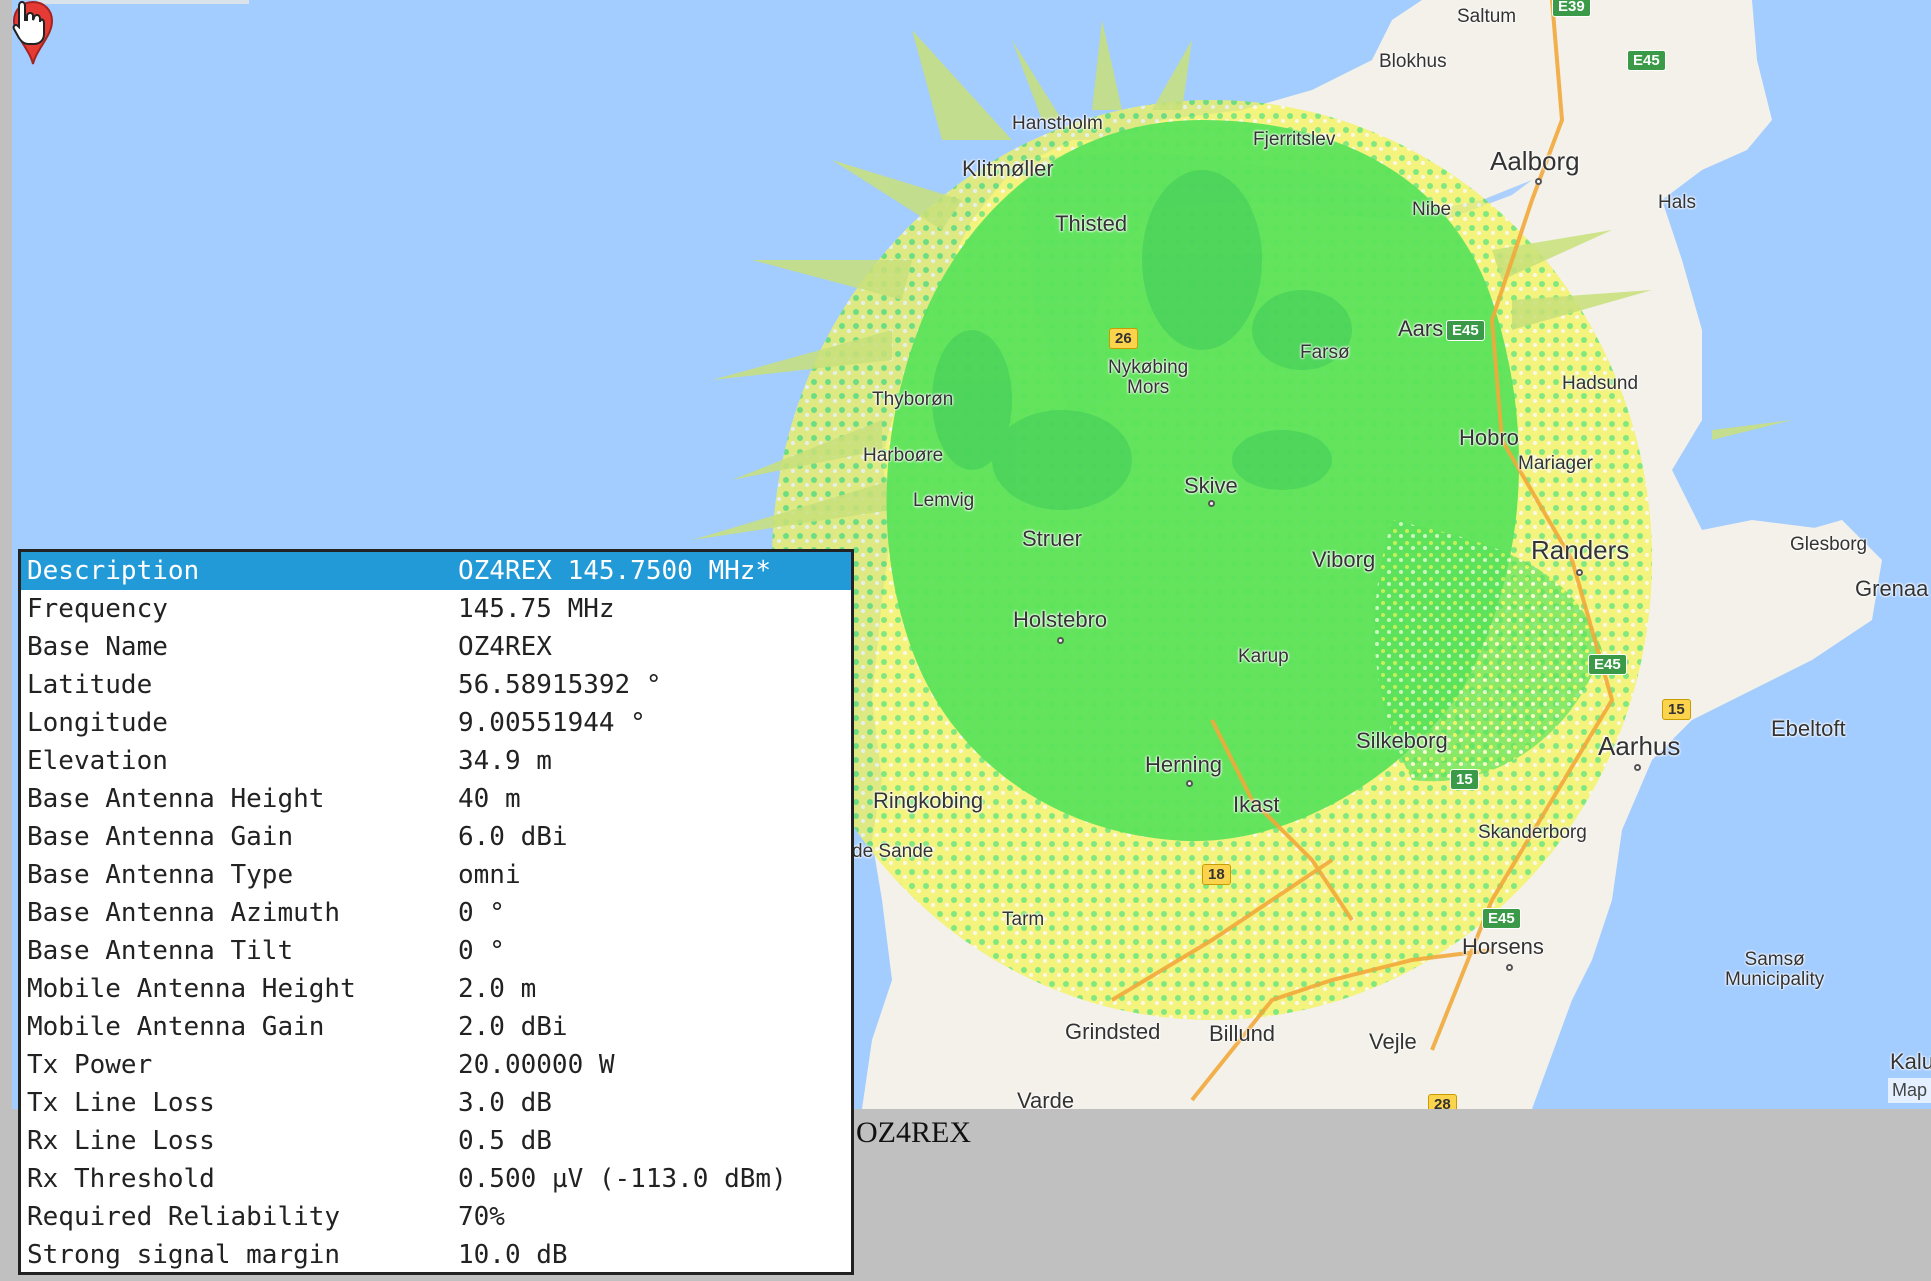 This screenshot has height=1281, width=1931. I want to click on info-row: Base Antenna Type omni, so click(436, 875).